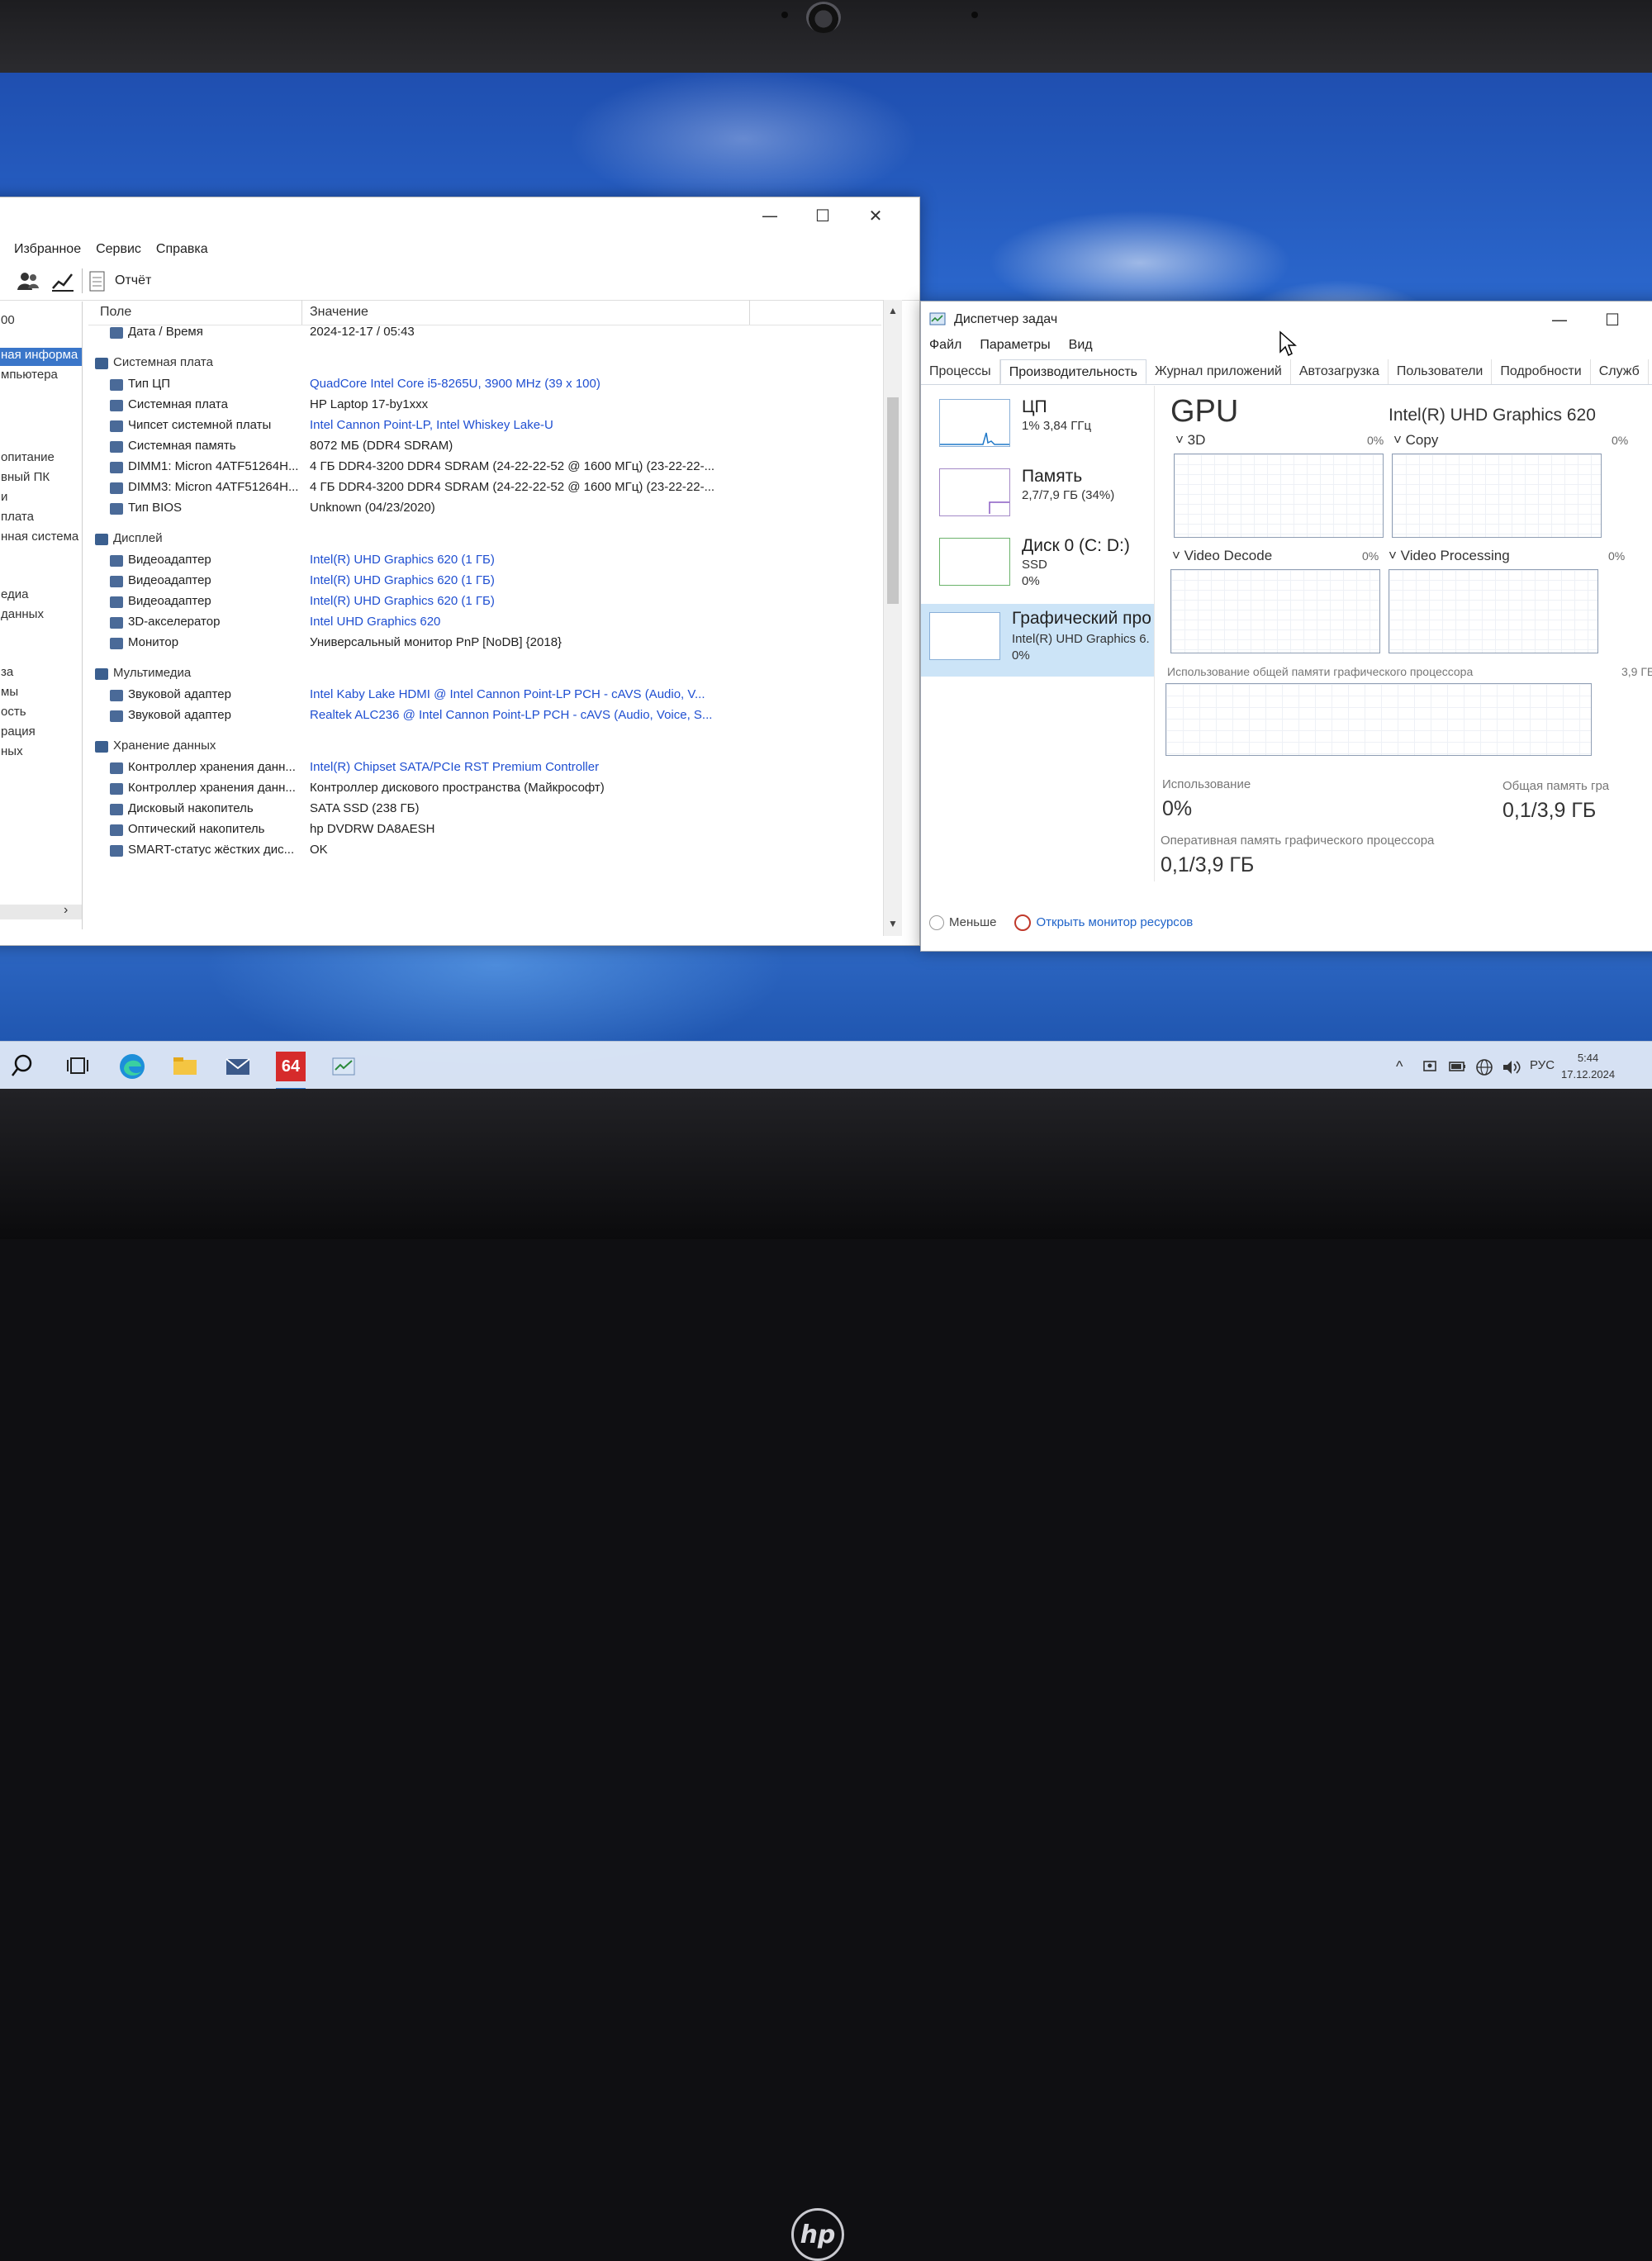  Describe the element at coordinates (484, 364) in the screenshot. I see `table-group-row: Системная плата` at that location.